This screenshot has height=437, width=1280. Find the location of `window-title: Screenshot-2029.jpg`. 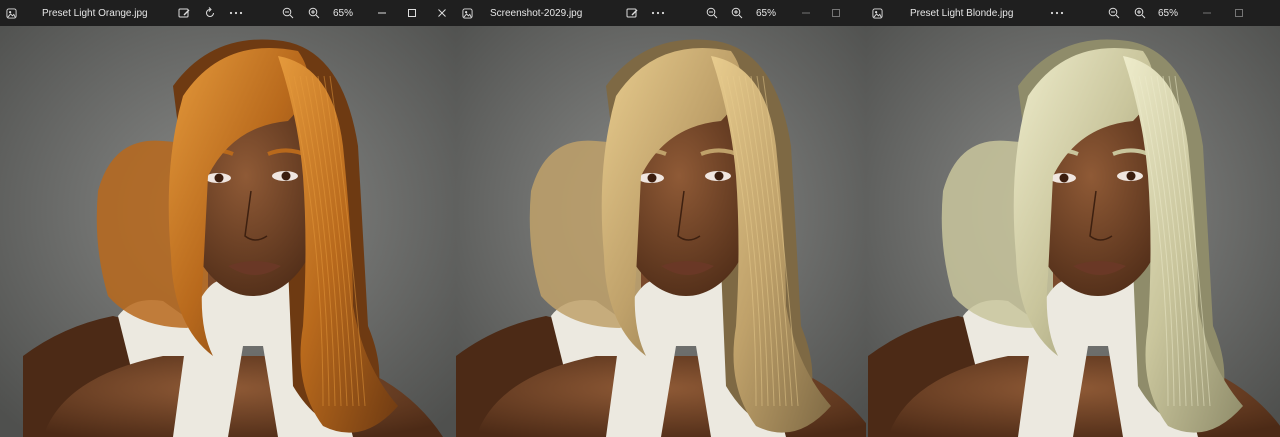

window-title: Screenshot-2029.jpg is located at coordinates (536, 13).